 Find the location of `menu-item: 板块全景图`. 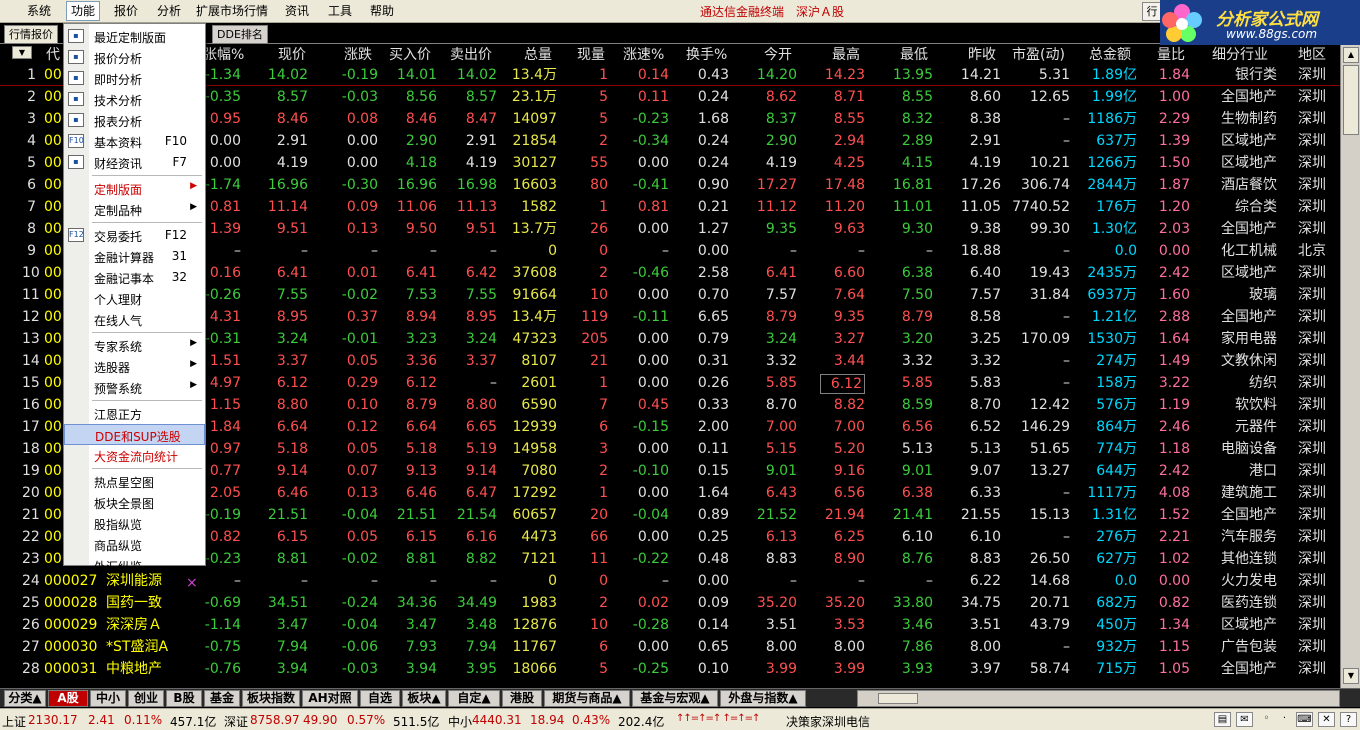

menu-item: 板块全景图 is located at coordinates (134, 502).